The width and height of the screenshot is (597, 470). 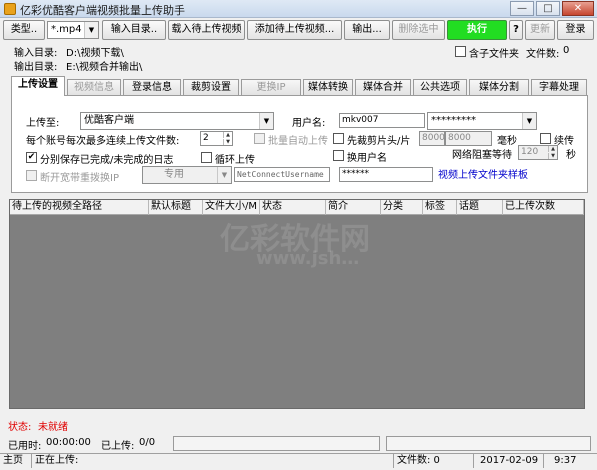 I want to click on file-count-value: 0, so click(x=566, y=50).